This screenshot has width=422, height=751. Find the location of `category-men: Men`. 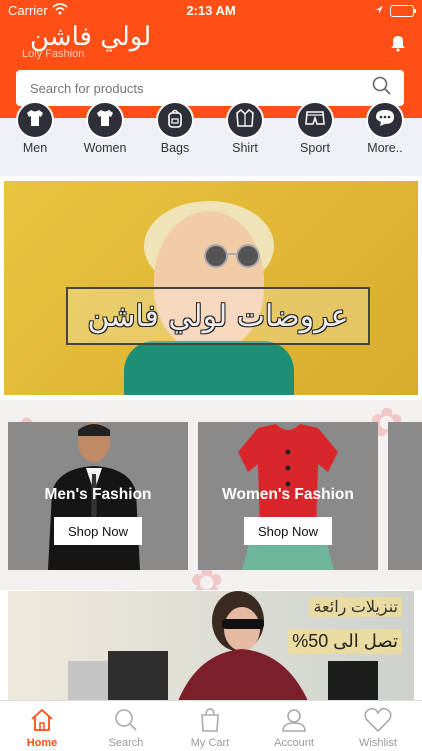

category-men: Men is located at coordinates (35, 128).